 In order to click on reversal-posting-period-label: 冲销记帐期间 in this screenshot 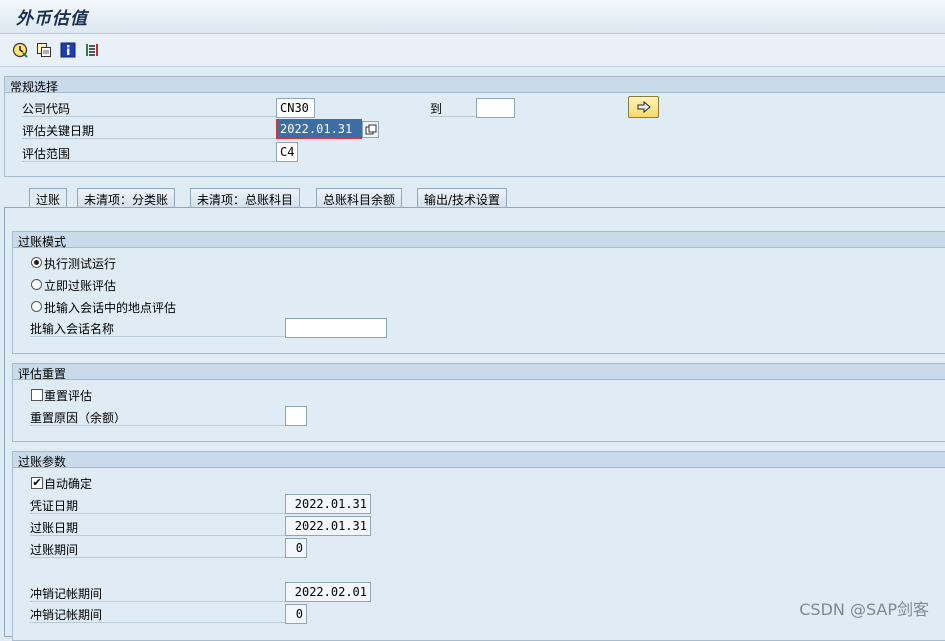, I will do `click(157, 614)`.